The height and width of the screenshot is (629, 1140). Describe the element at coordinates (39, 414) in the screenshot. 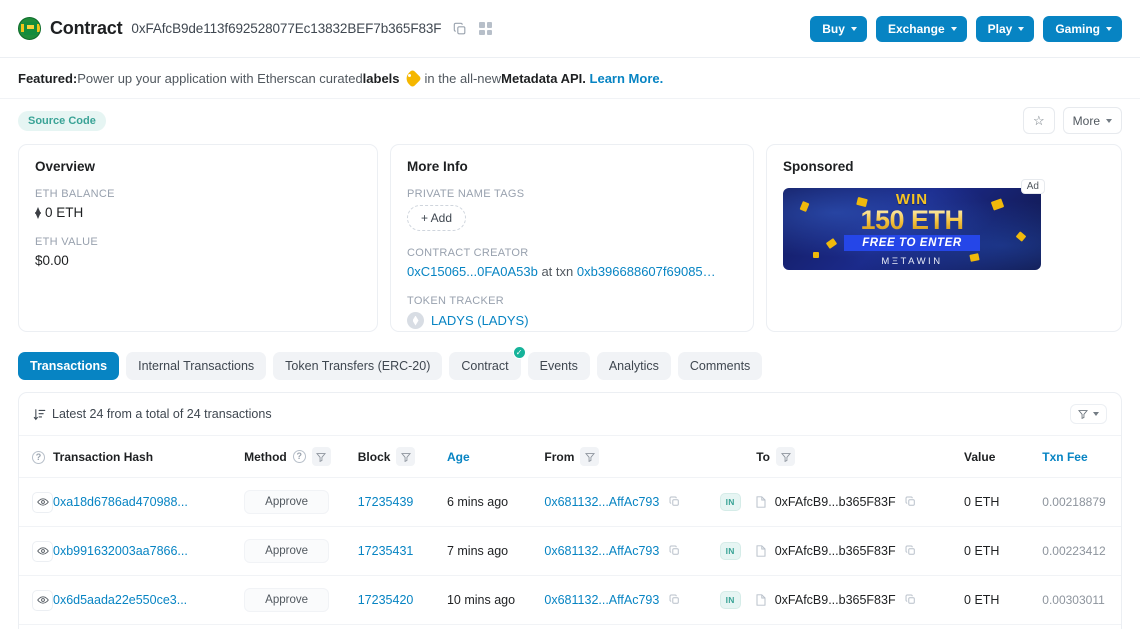

I see `sort-descending-icon` at that location.